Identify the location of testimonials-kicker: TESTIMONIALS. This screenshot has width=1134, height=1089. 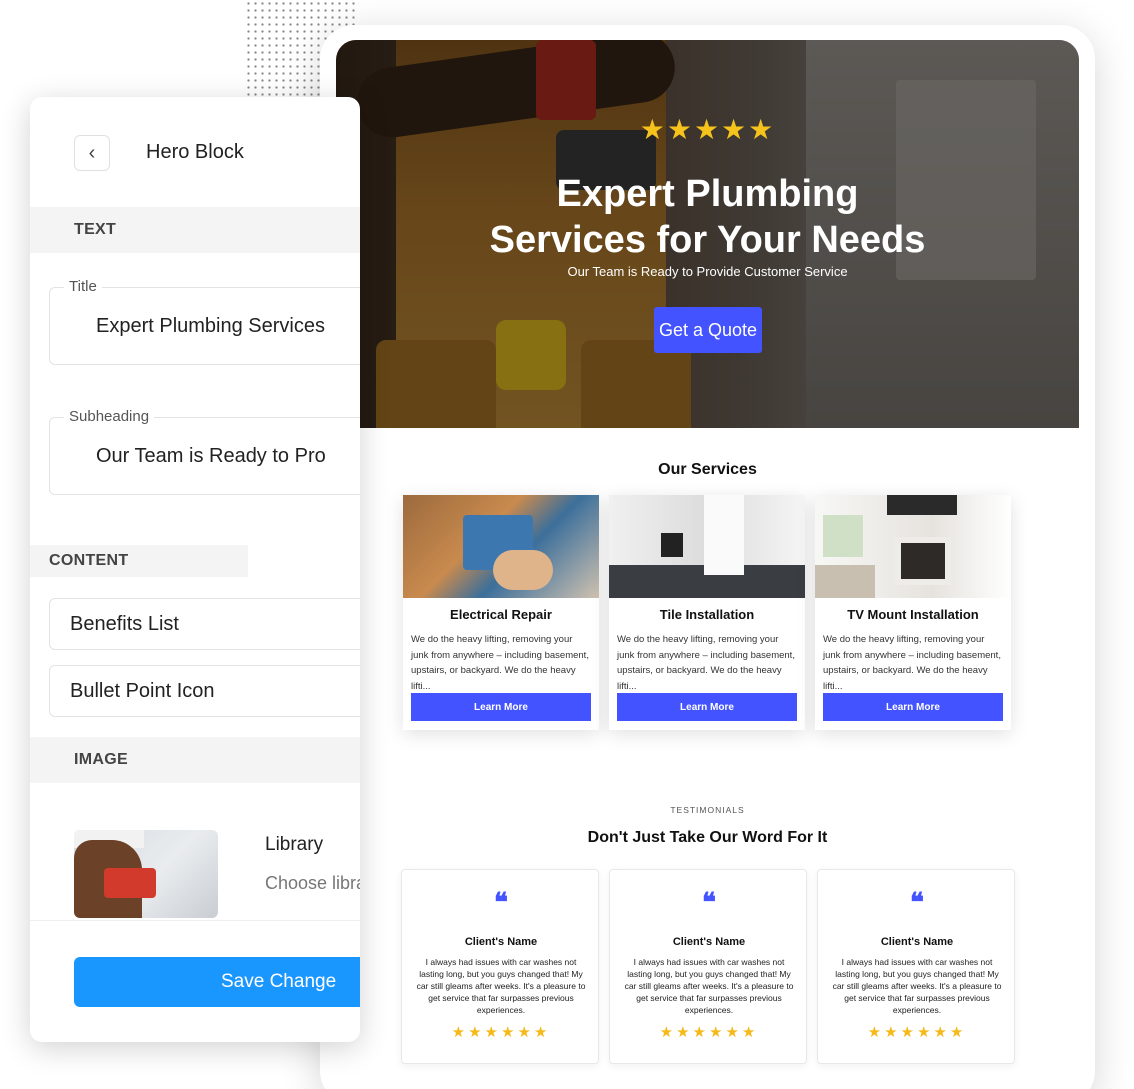
(707, 810).